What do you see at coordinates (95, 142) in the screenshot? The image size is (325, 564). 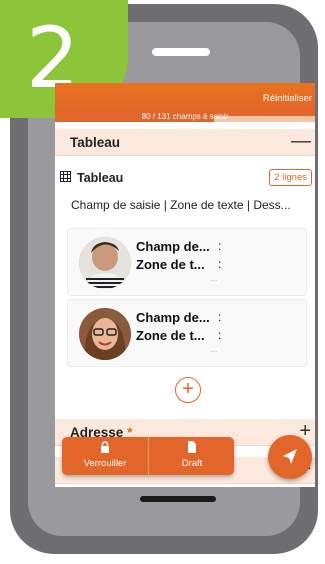 I see `section-title: Tableau` at bounding box center [95, 142].